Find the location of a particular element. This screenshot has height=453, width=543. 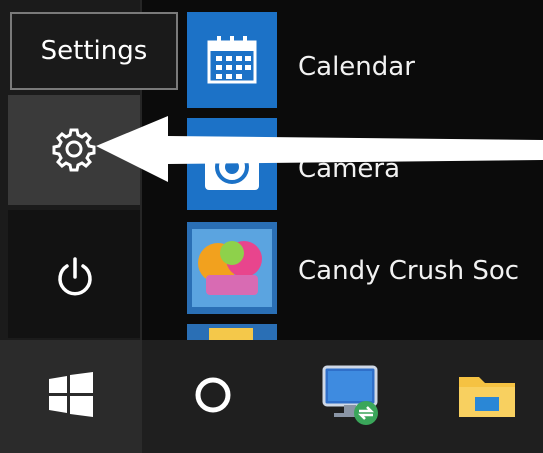

settings-button is located at coordinates (74, 150).